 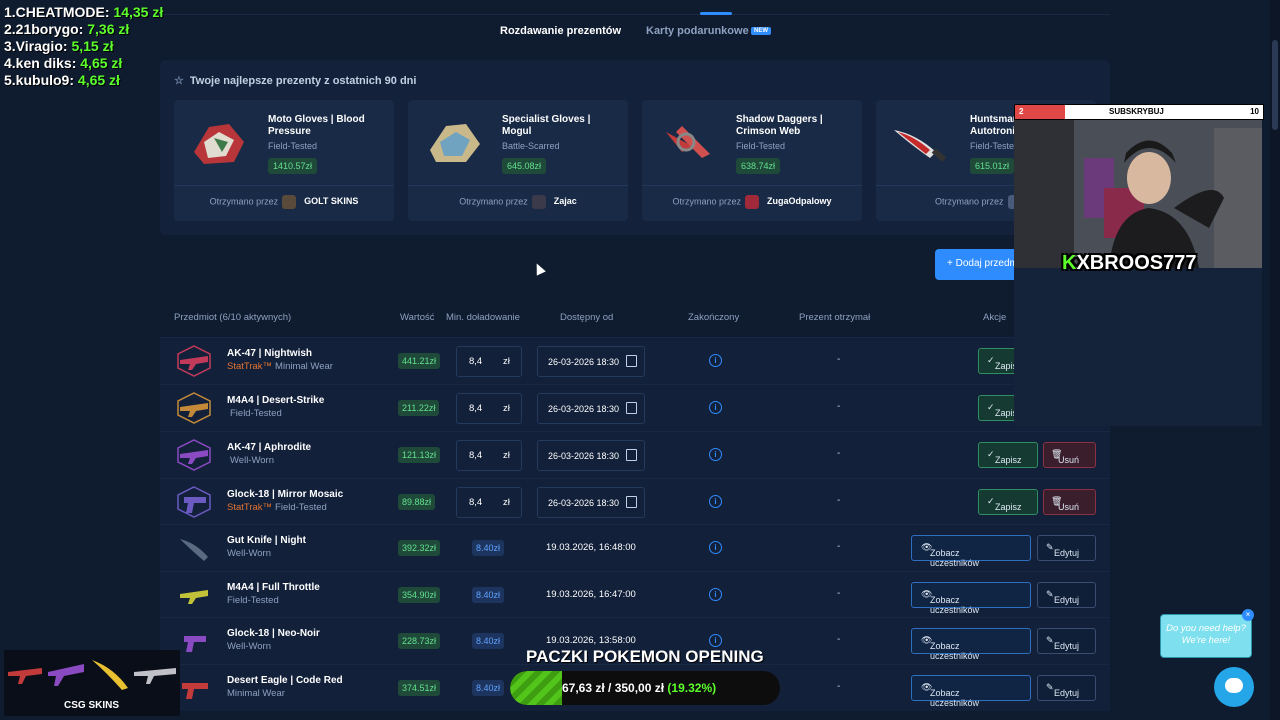 I want to click on star-icon: ☆, so click(x=179, y=81).